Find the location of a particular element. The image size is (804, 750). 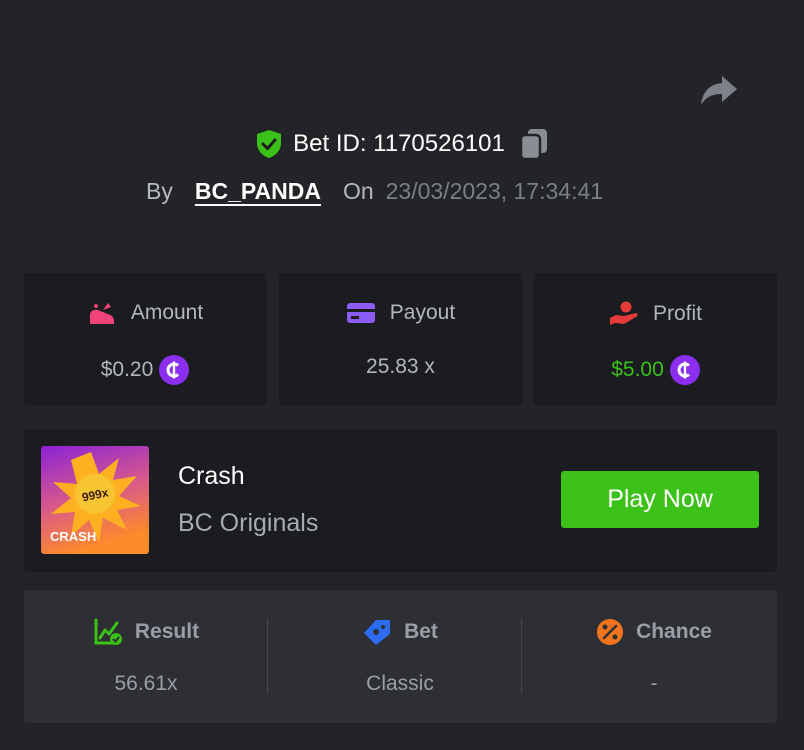

copy-icon is located at coordinates (534, 144).